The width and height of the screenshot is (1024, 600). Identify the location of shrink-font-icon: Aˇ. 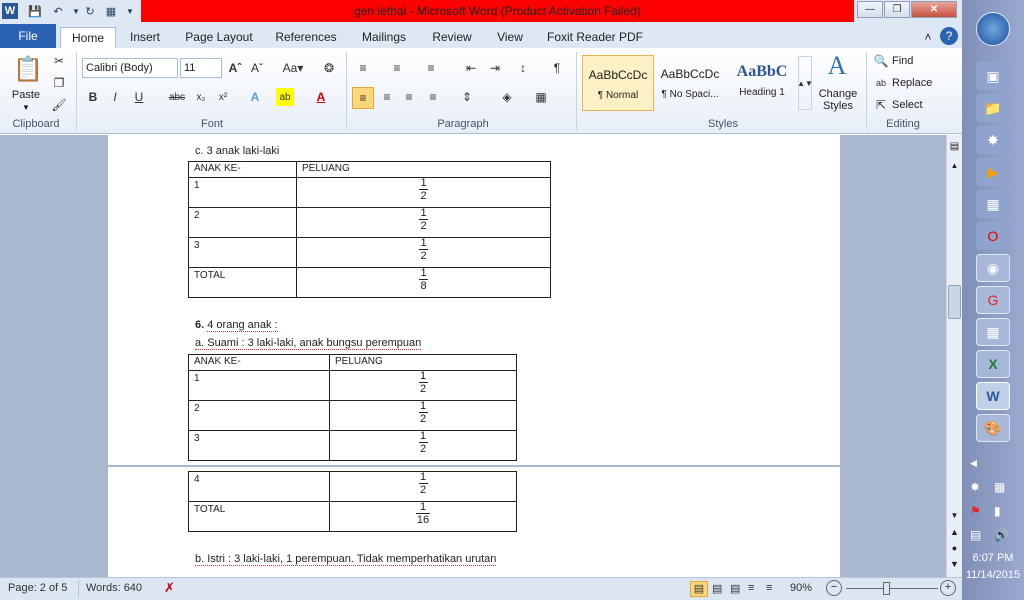
(257, 68).